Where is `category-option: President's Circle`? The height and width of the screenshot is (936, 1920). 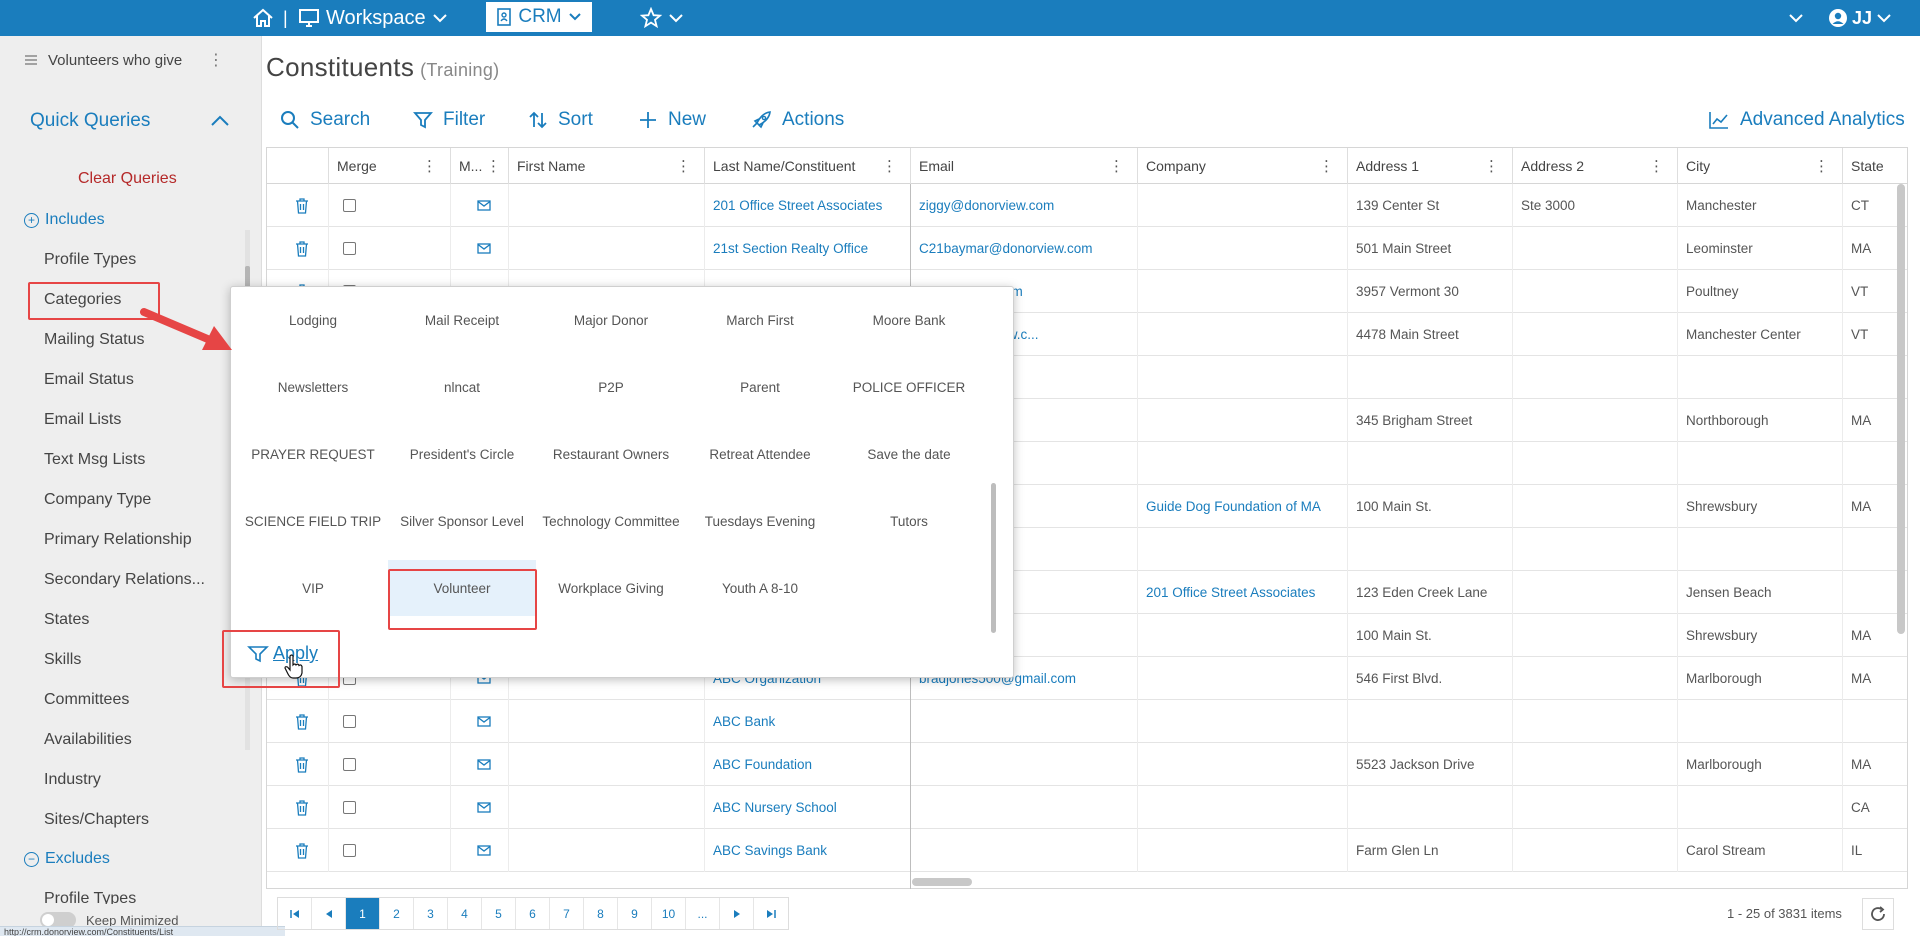
category-option: President's Circle is located at coordinates (462, 454).